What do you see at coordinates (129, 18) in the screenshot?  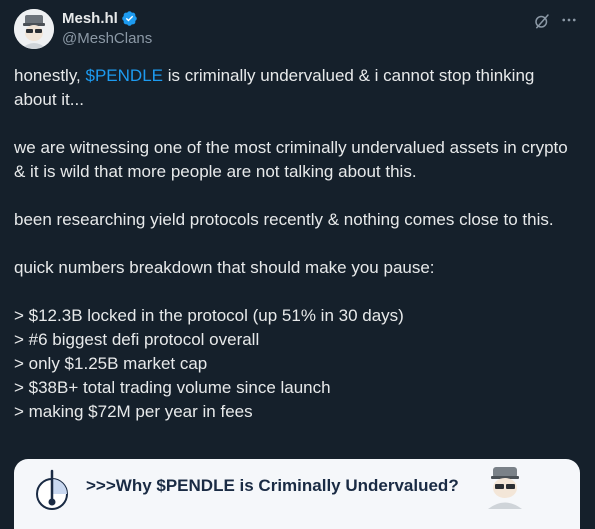 I see `verified-badge-icon` at bounding box center [129, 18].